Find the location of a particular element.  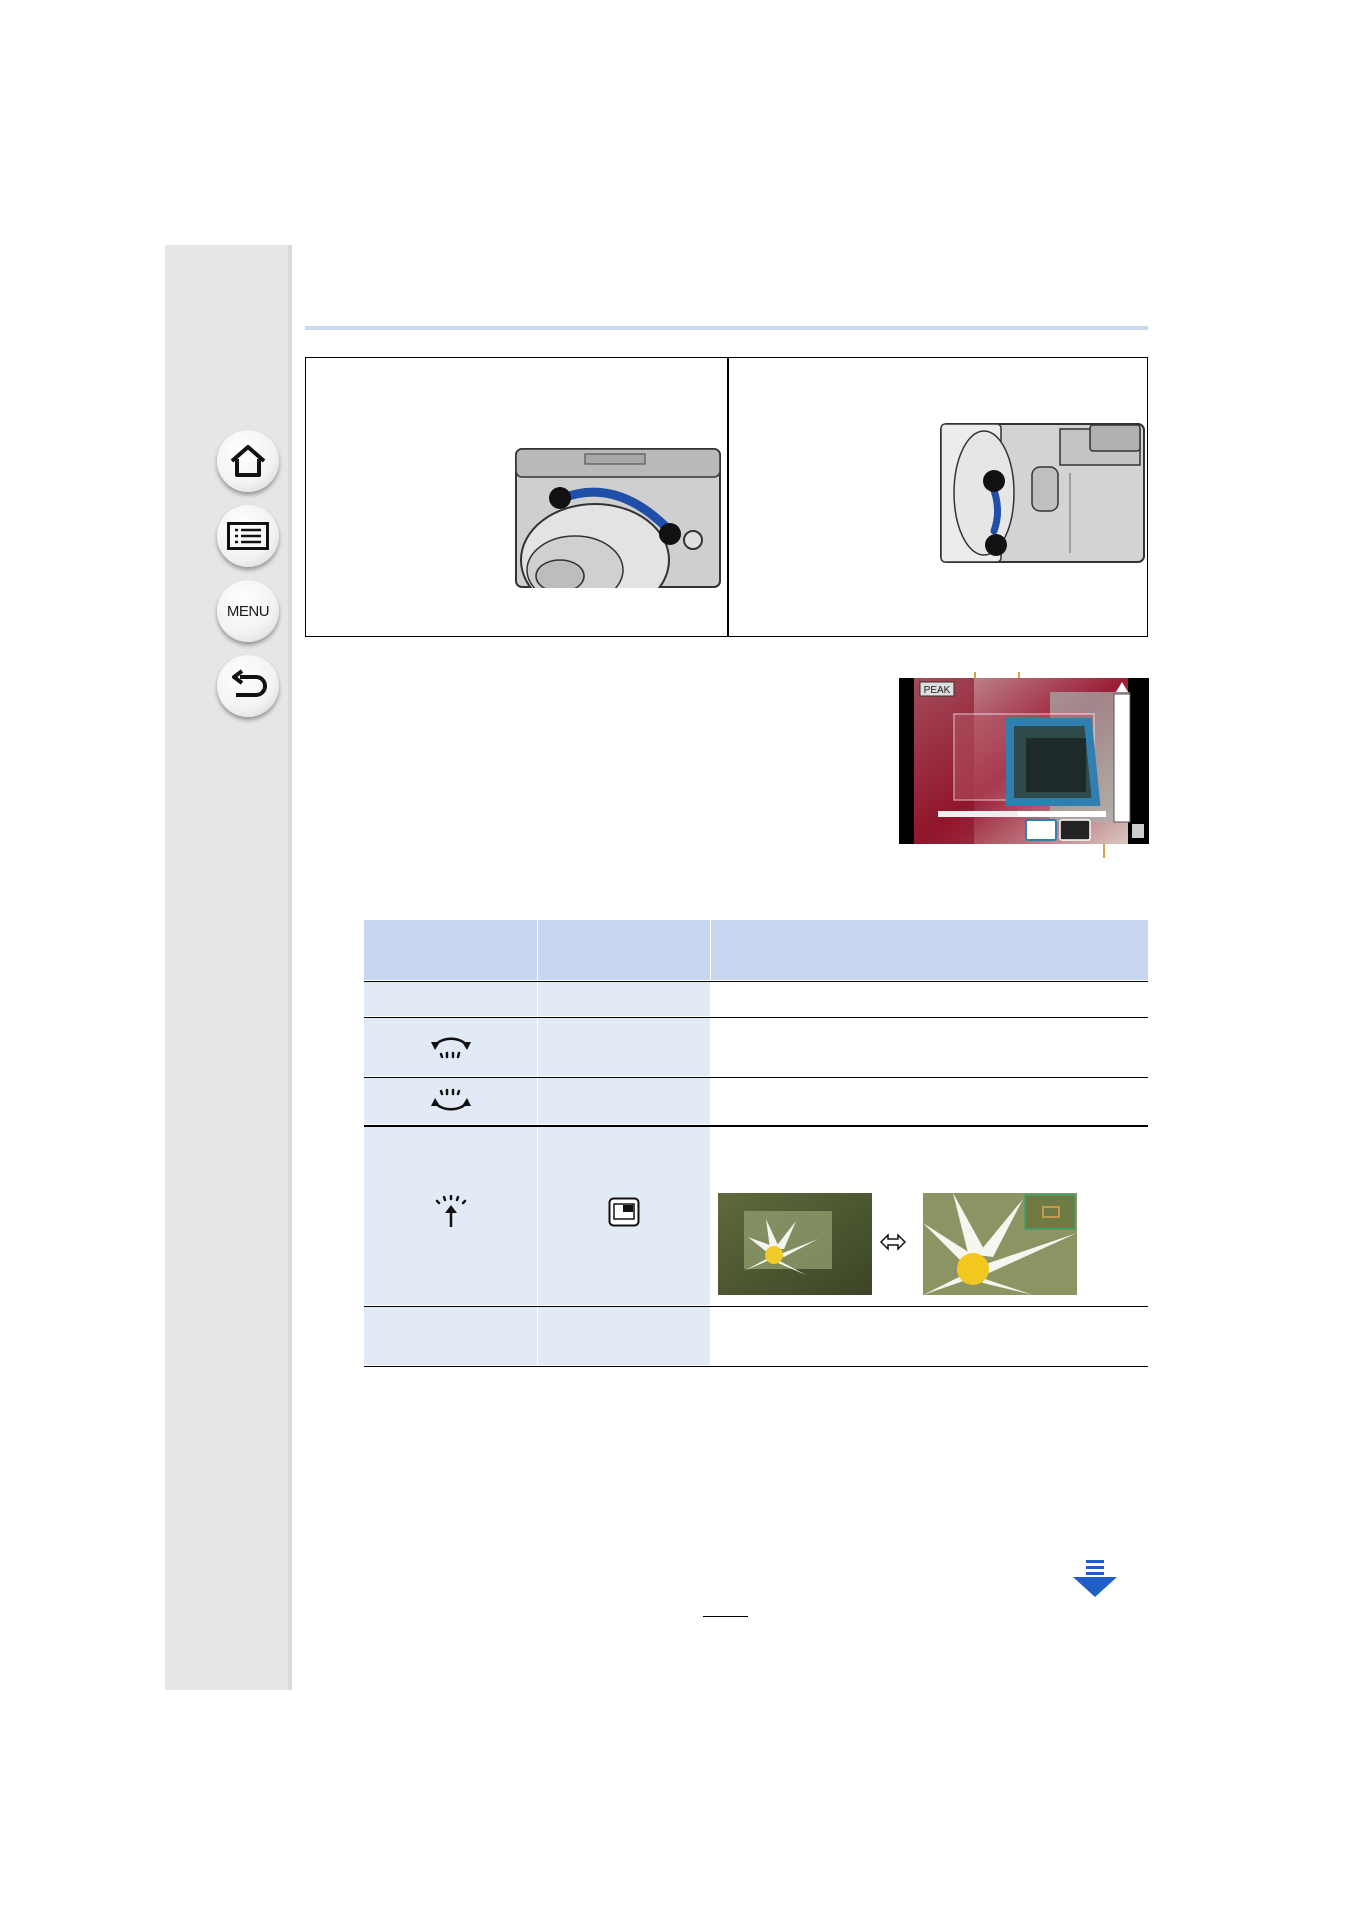

list-icon is located at coordinates (248, 536).